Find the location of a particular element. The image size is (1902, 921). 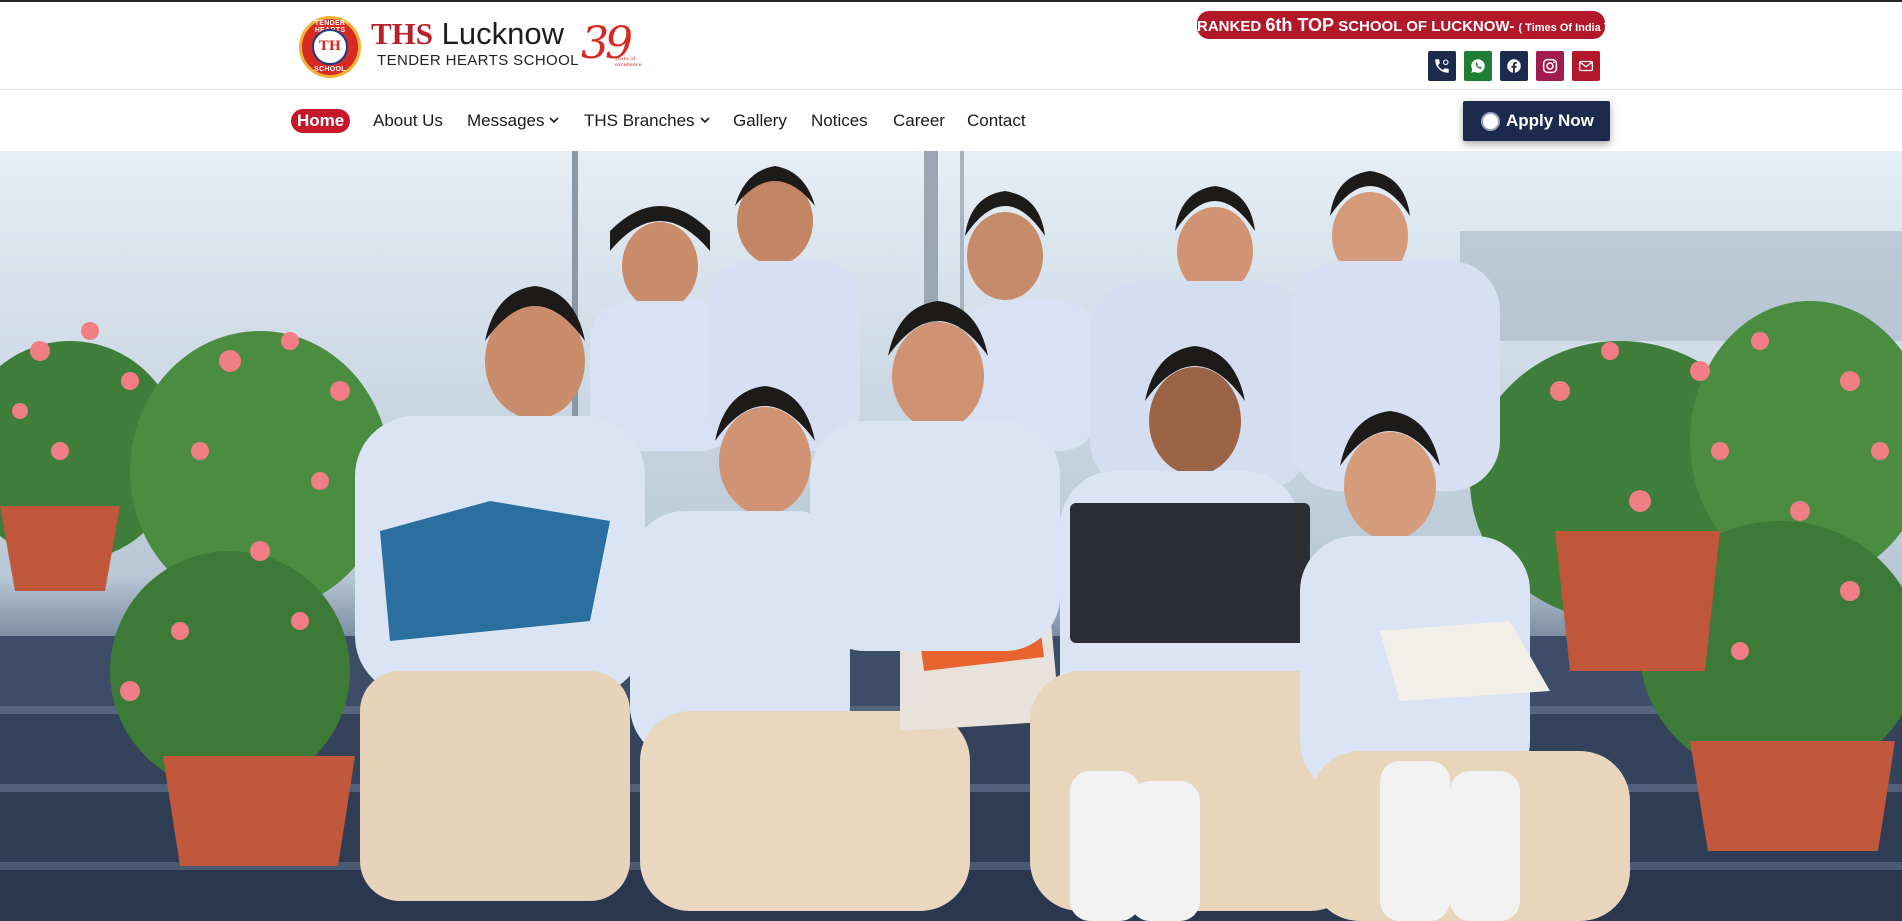

apply-now-button: Apply Now is located at coordinates (1536, 121).